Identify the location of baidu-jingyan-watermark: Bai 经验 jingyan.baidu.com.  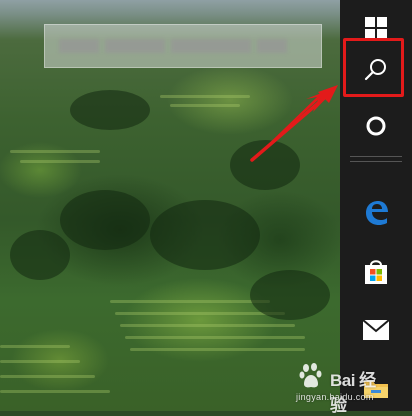
(342, 385).